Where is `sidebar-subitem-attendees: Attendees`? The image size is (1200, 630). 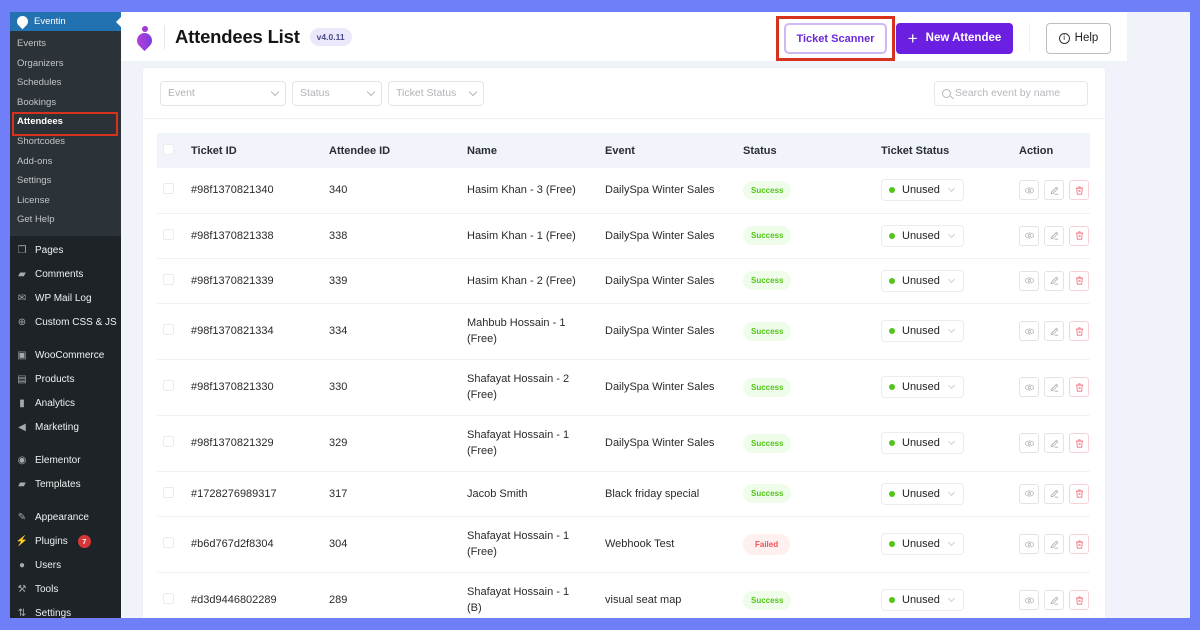
sidebar-subitem-attendees: Attendees is located at coordinates (65, 124).